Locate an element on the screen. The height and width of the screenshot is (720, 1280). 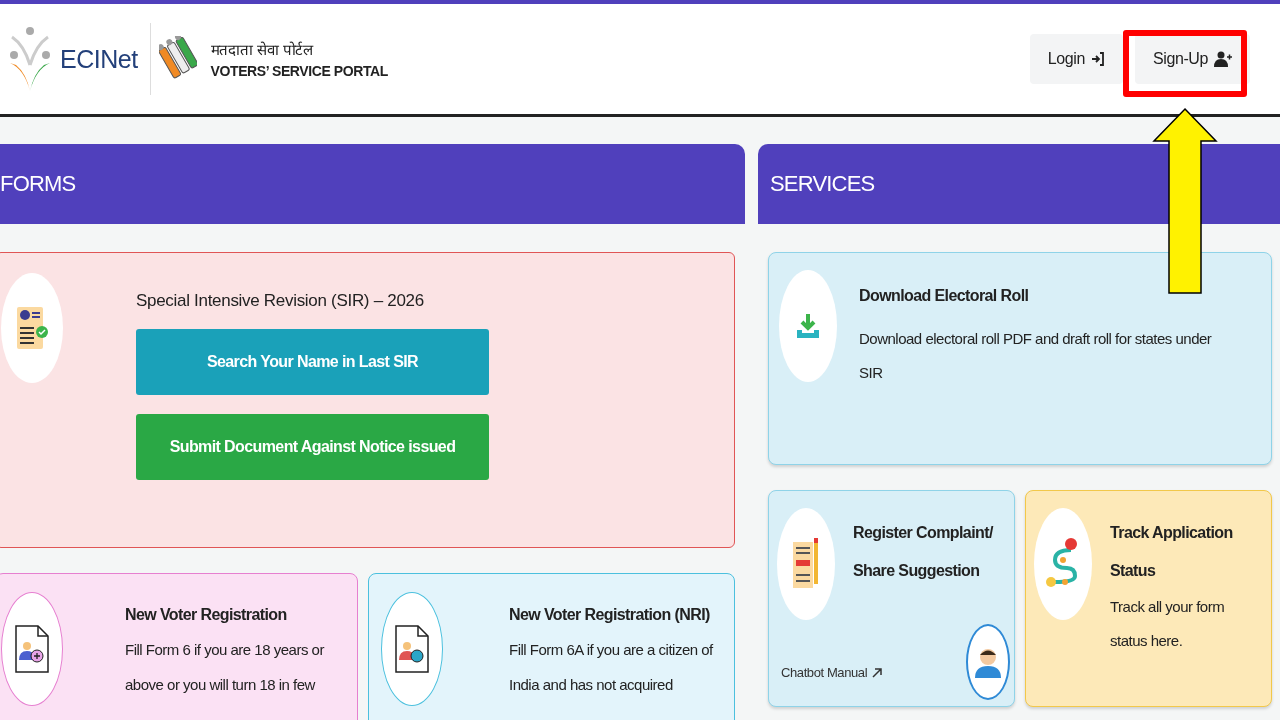
card-title: New Voter Registration (NRI) is located at coordinates (610, 615).